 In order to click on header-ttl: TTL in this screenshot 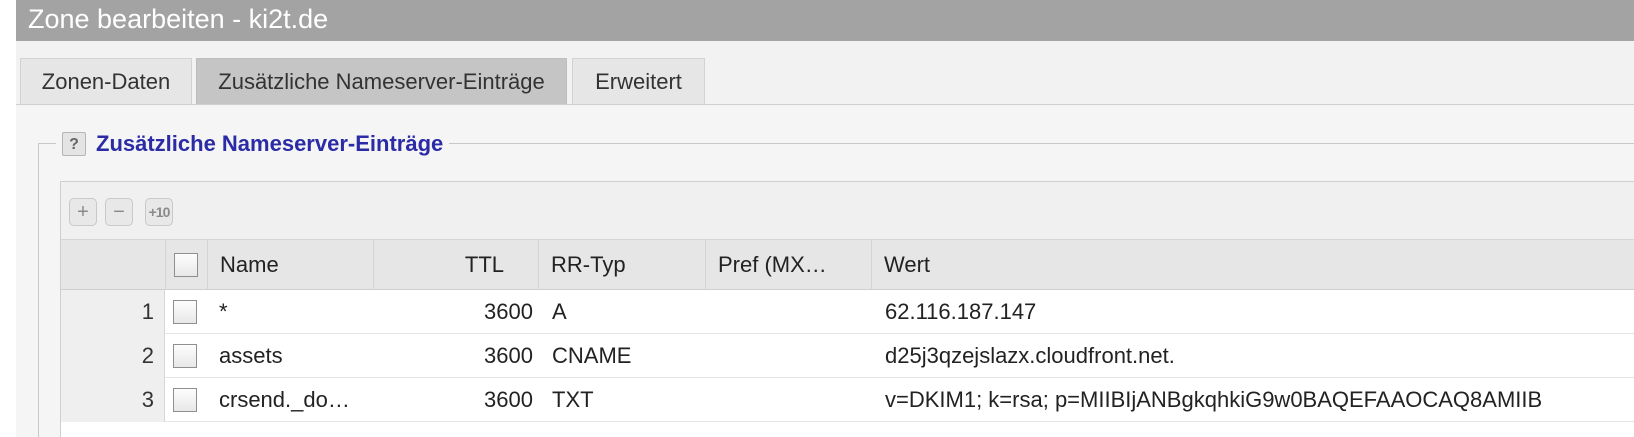, I will do `click(455, 265)`.